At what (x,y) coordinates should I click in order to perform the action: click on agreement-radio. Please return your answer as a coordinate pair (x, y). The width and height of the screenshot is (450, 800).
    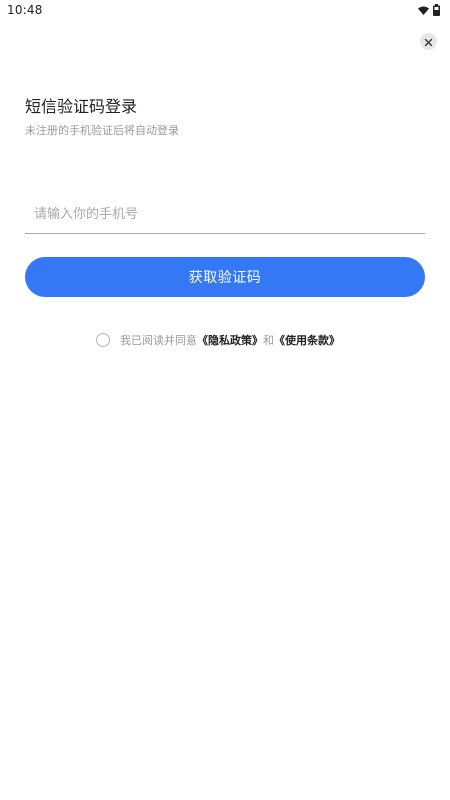
    Looking at the image, I should click on (103, 340).